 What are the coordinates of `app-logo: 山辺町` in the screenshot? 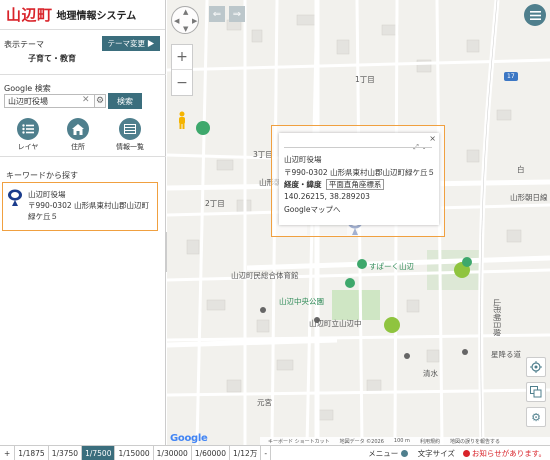 It's located at (29, 14).